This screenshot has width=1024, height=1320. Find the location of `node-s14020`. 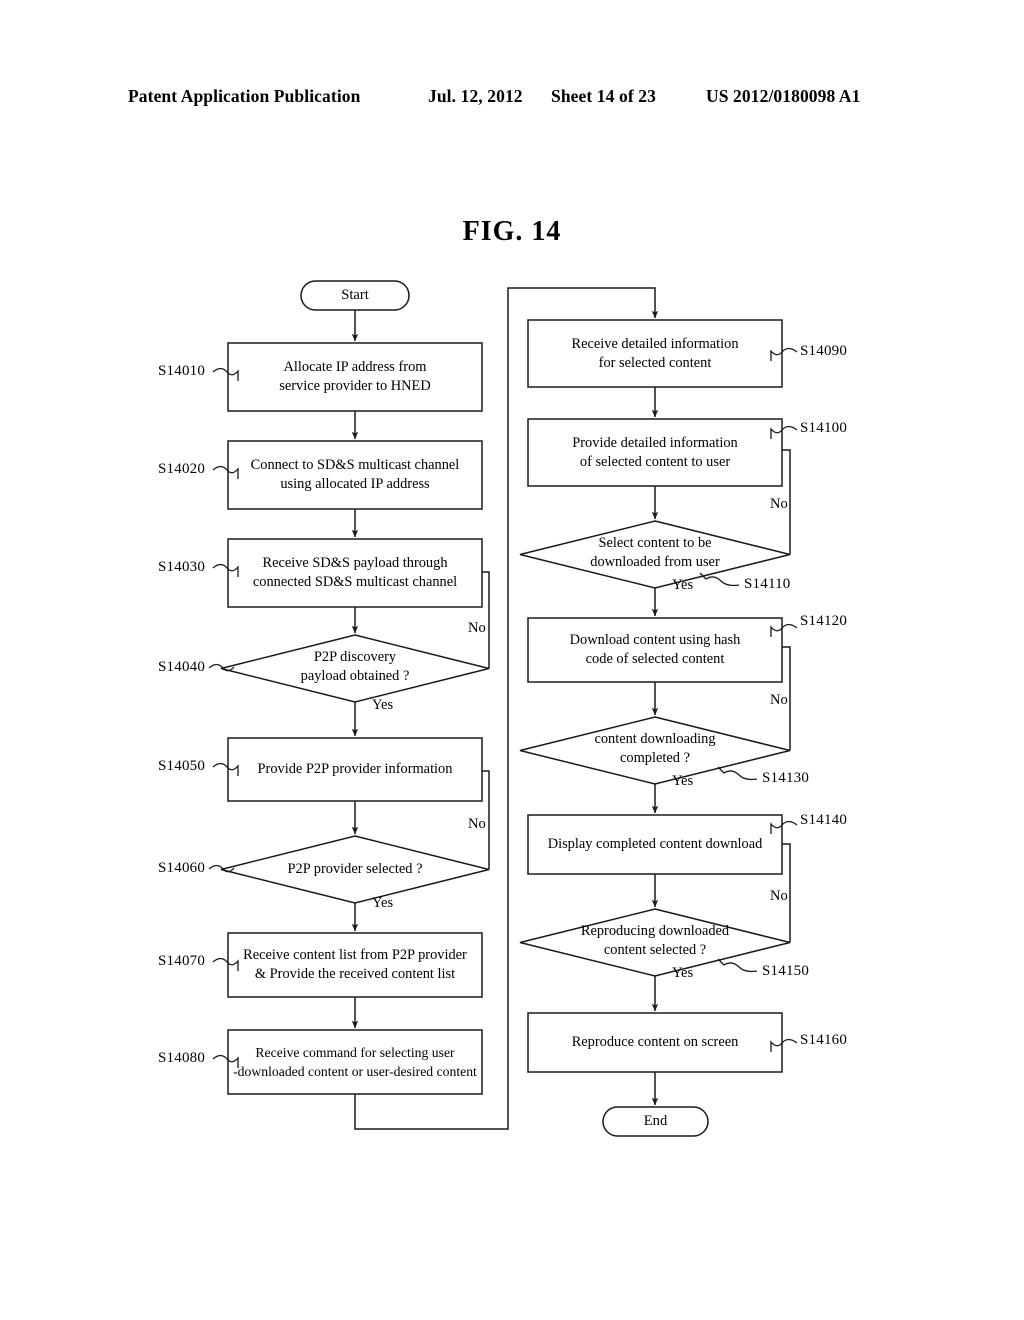

node-s14020 is located at coordinates (355, 475).